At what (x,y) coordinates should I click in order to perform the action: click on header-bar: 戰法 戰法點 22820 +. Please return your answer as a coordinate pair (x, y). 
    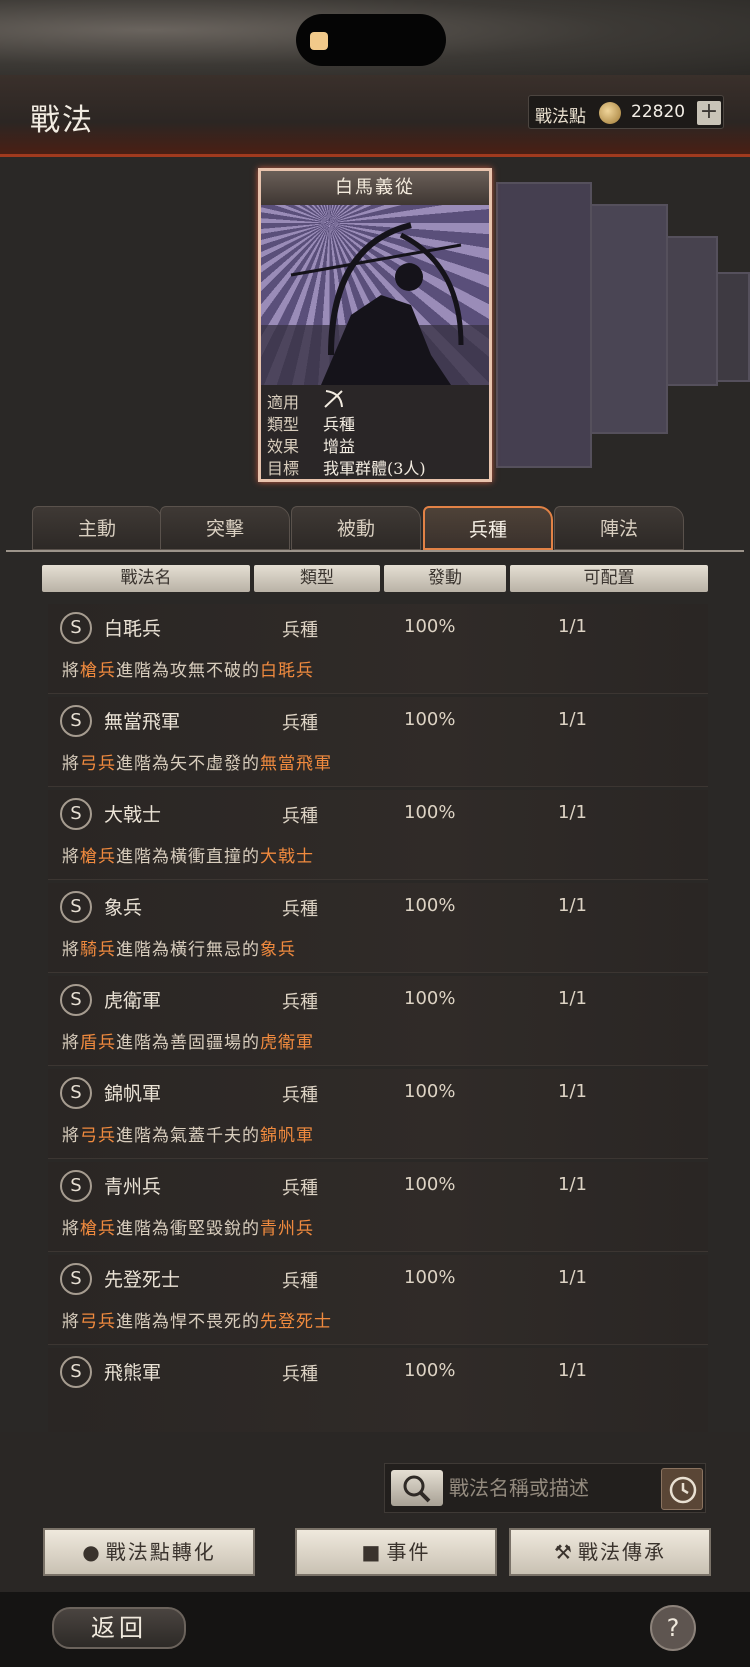
    Looking at the image, I should click on (375, 116).